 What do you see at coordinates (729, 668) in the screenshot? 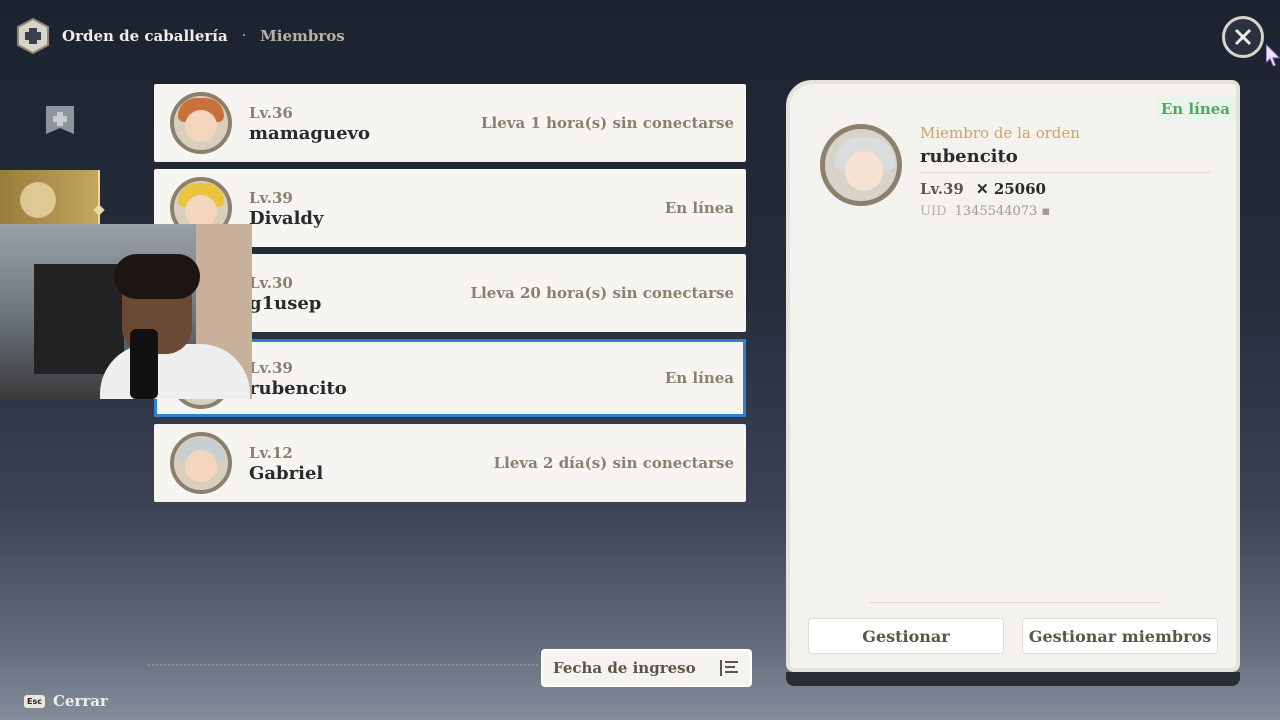
I see `sort-icon` at bounding box center [729, 668].